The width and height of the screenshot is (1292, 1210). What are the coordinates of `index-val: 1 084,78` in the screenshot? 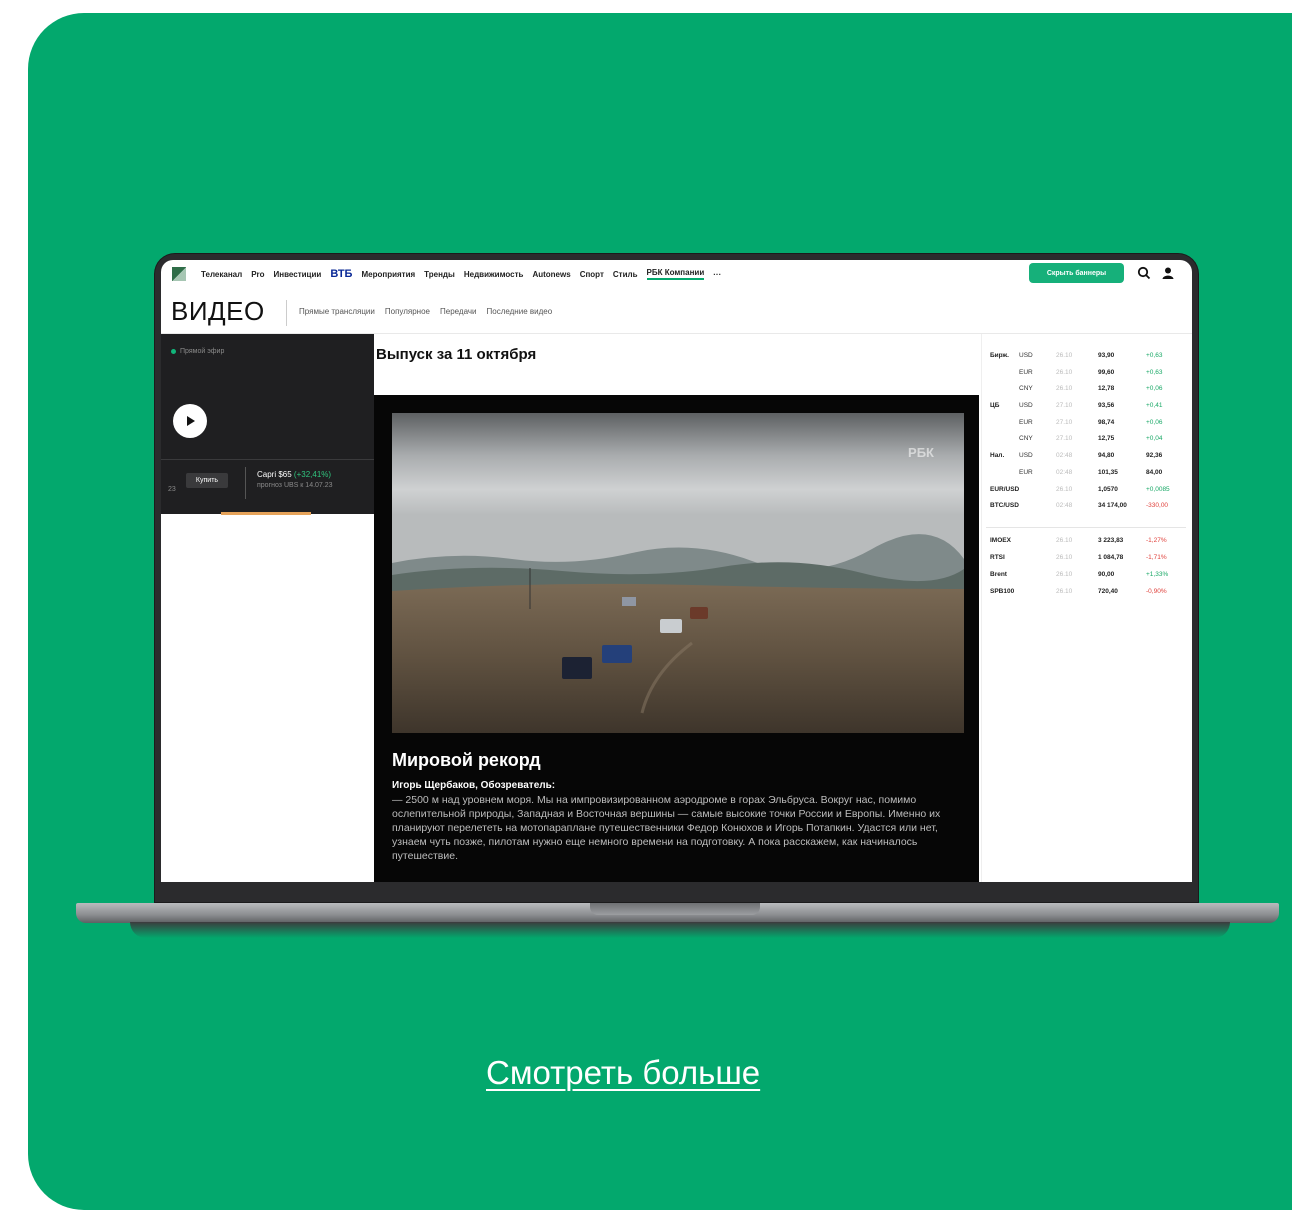 It's located at (1111, 557).